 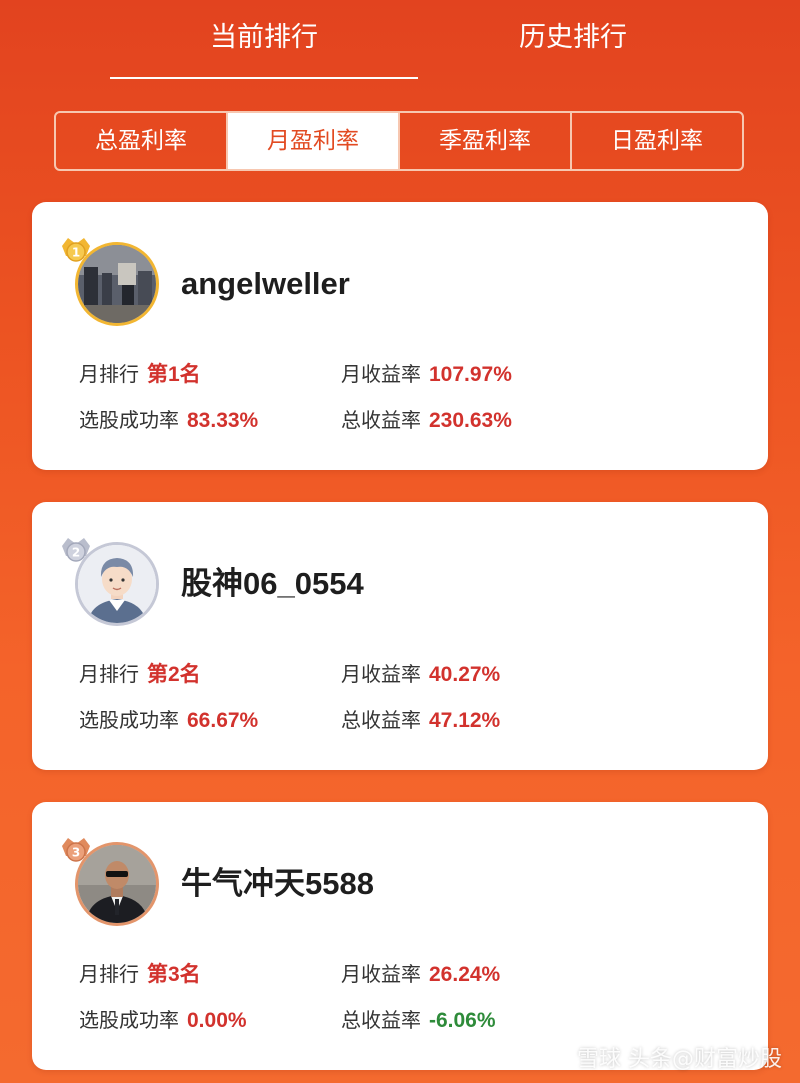 What do you see at coordinates (465, 674) in the screenshot?
I see `month-return-value: 40.27%` at bounding box center [465, 674].